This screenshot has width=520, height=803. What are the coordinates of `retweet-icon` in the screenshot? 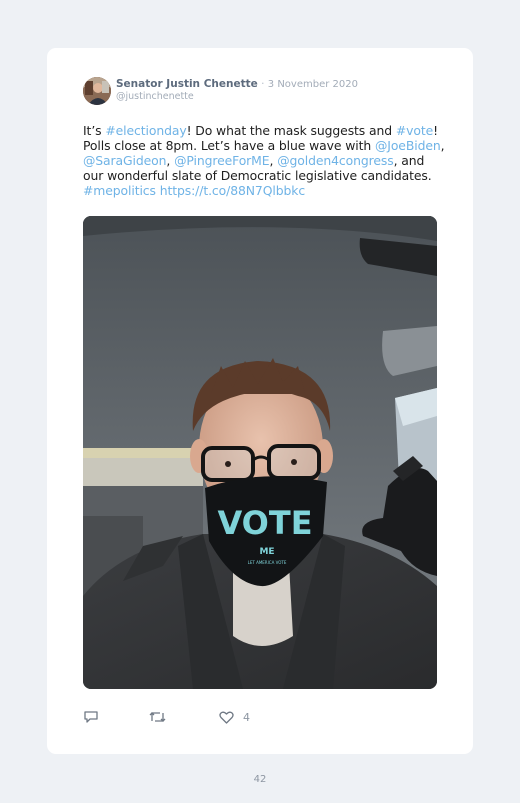 It's located at (157, 717).